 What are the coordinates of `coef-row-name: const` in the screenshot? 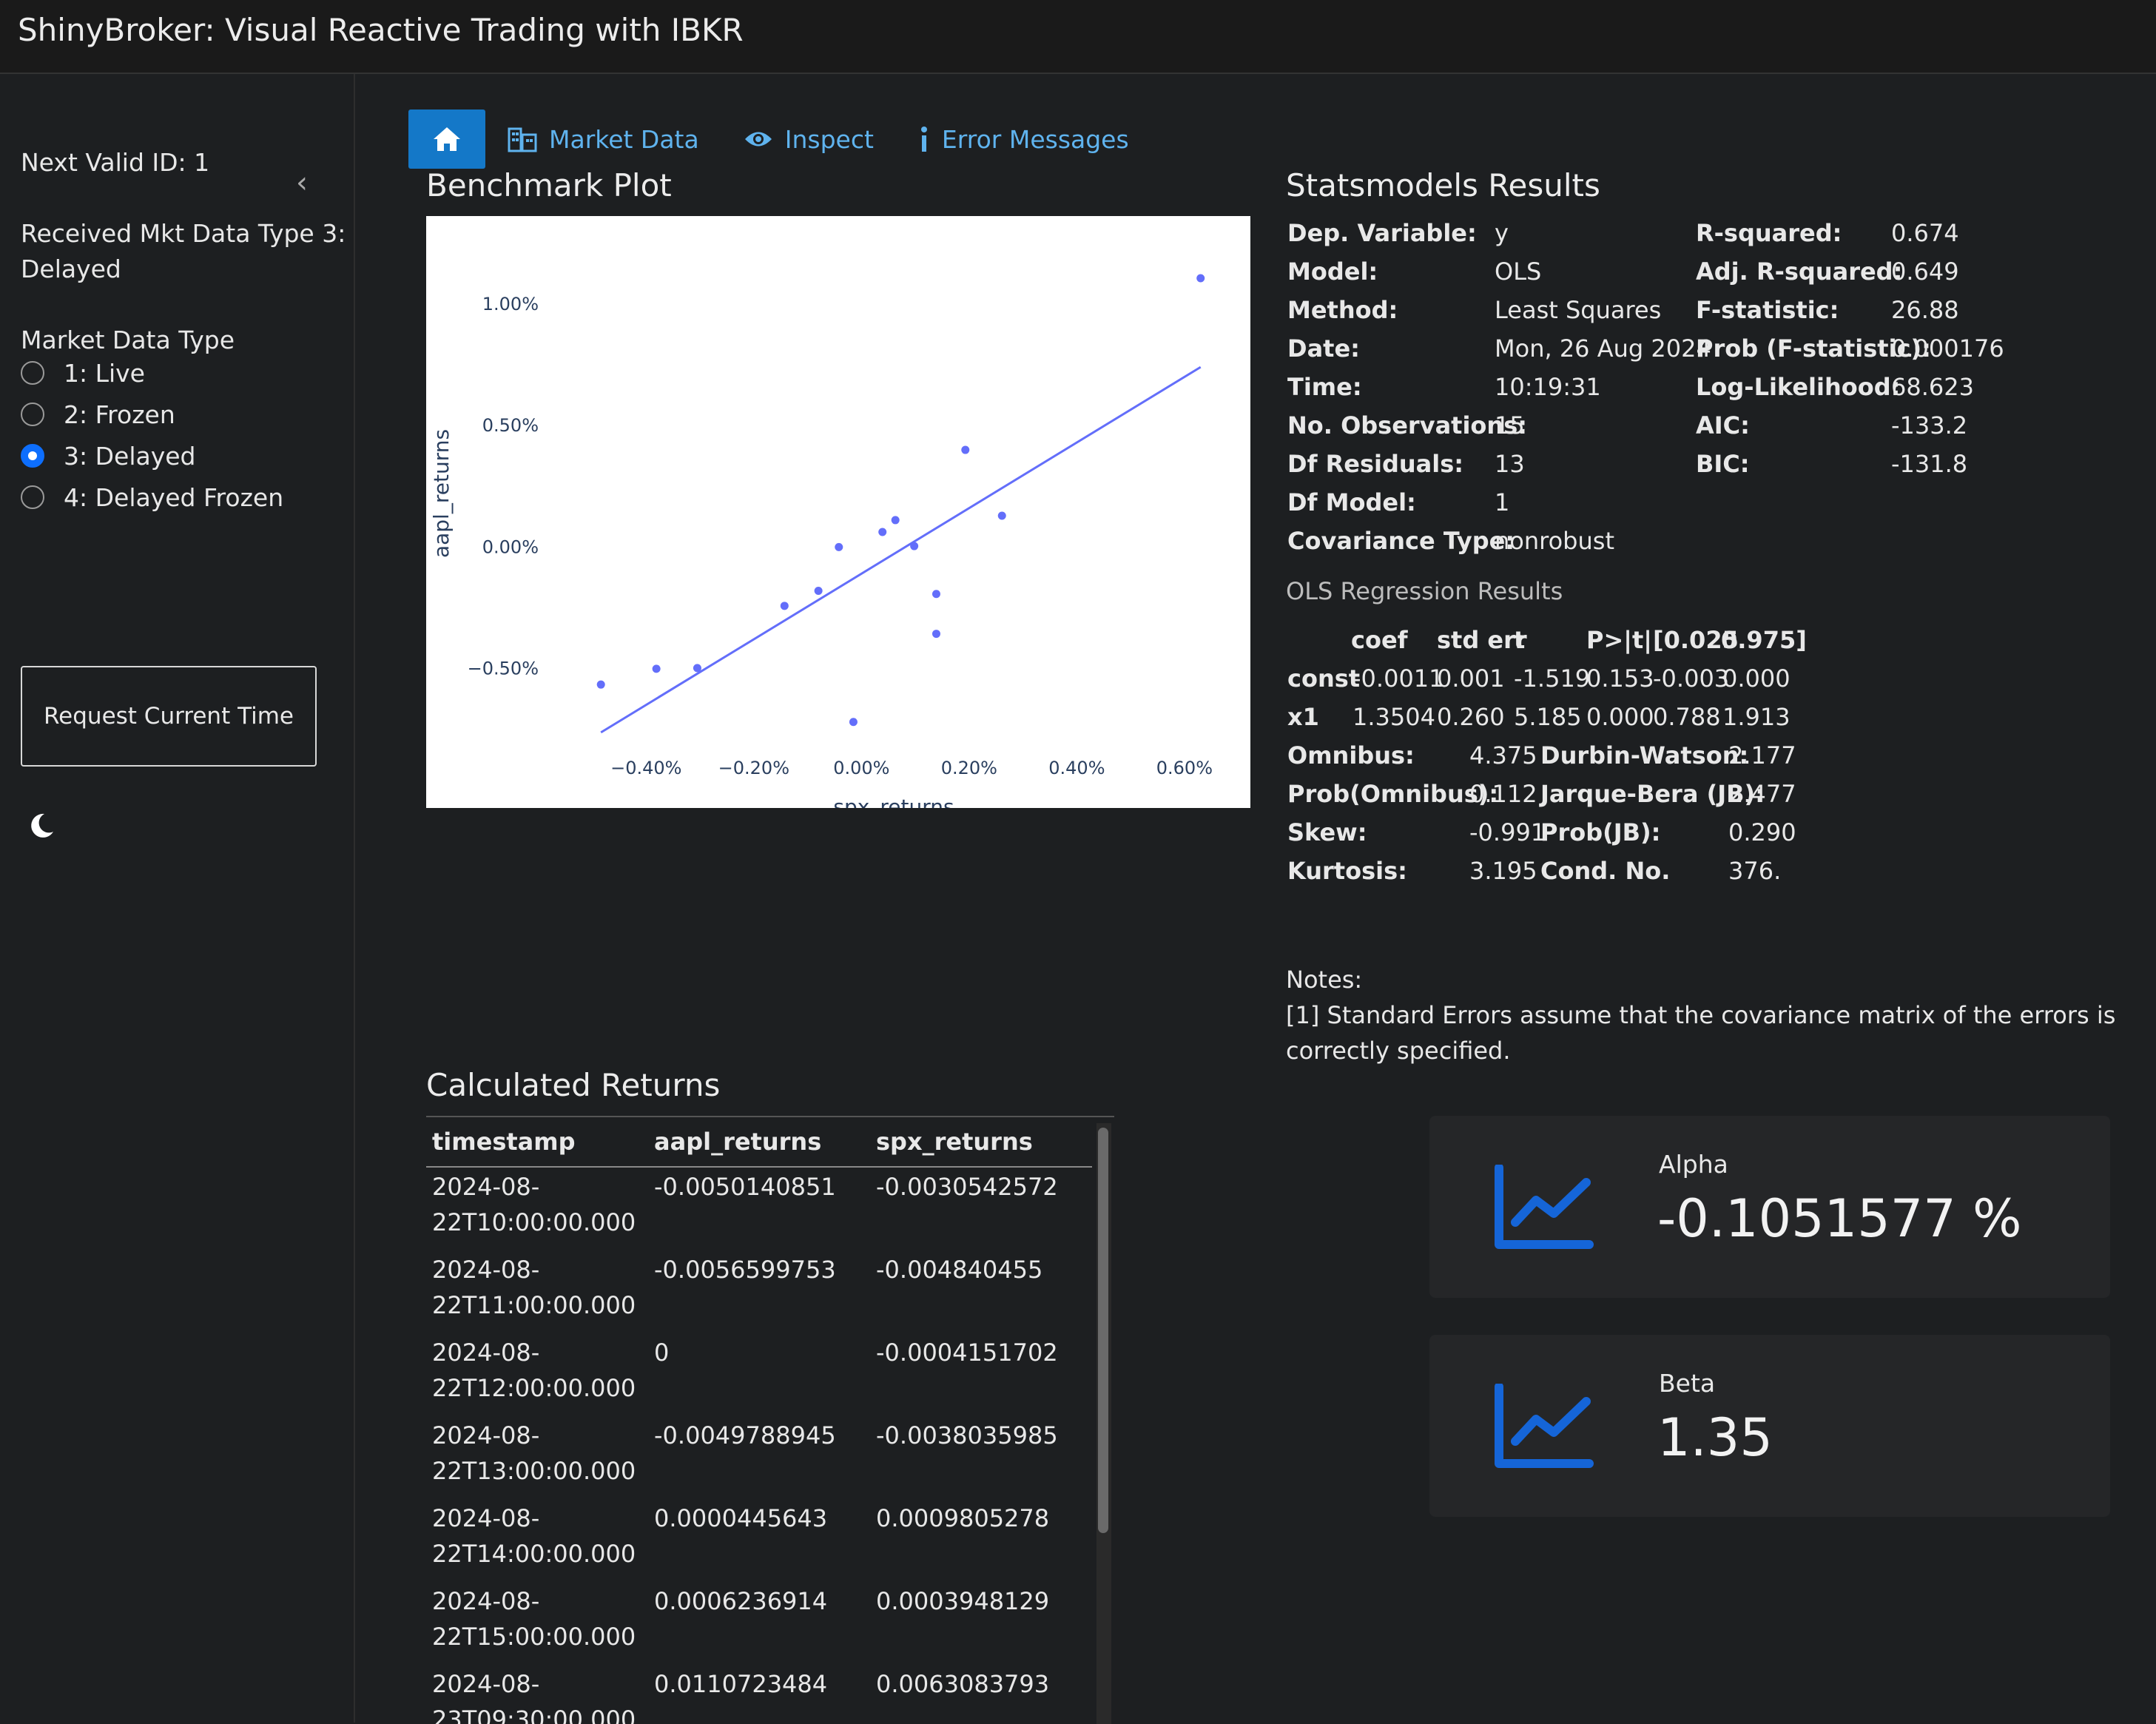 It's located at (1324, 678).